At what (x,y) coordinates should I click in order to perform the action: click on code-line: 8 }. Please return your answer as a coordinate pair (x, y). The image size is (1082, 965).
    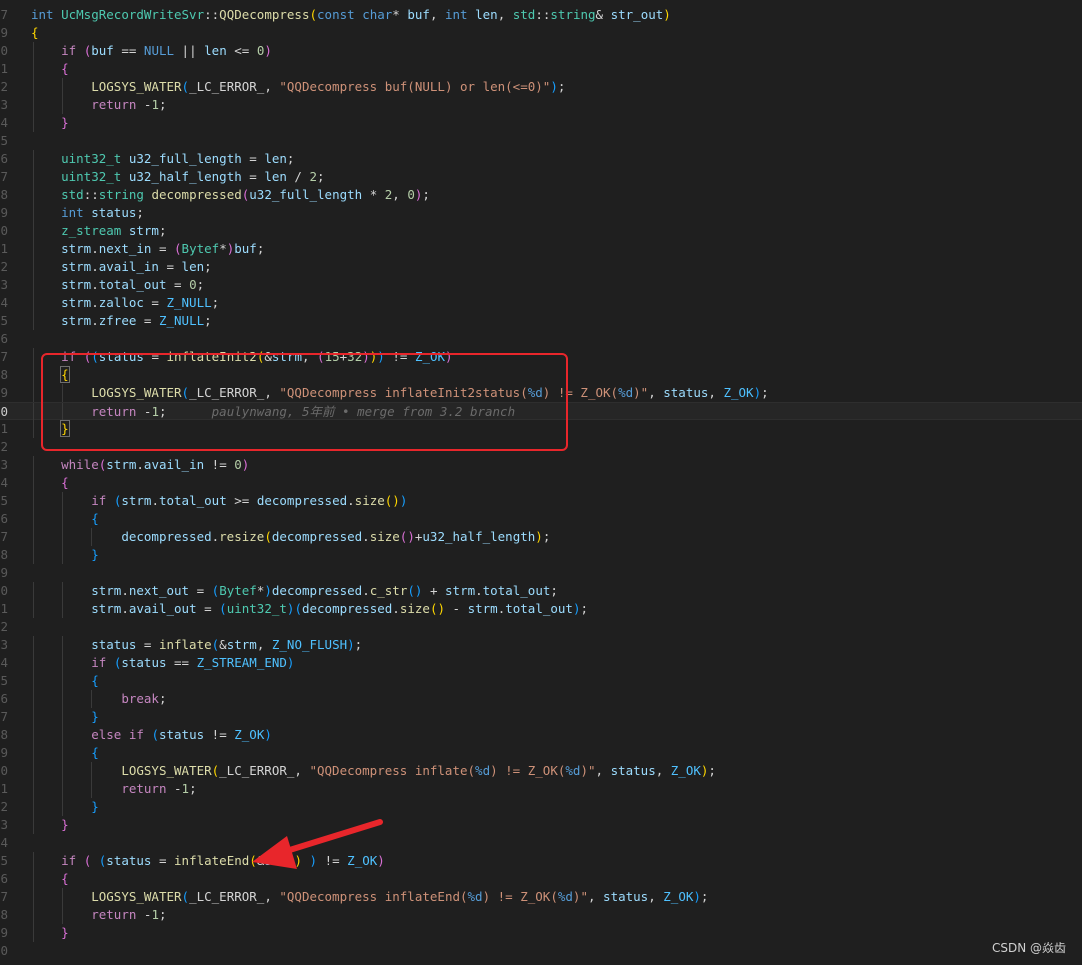
    Looking at the image, I should click on (541, 555).